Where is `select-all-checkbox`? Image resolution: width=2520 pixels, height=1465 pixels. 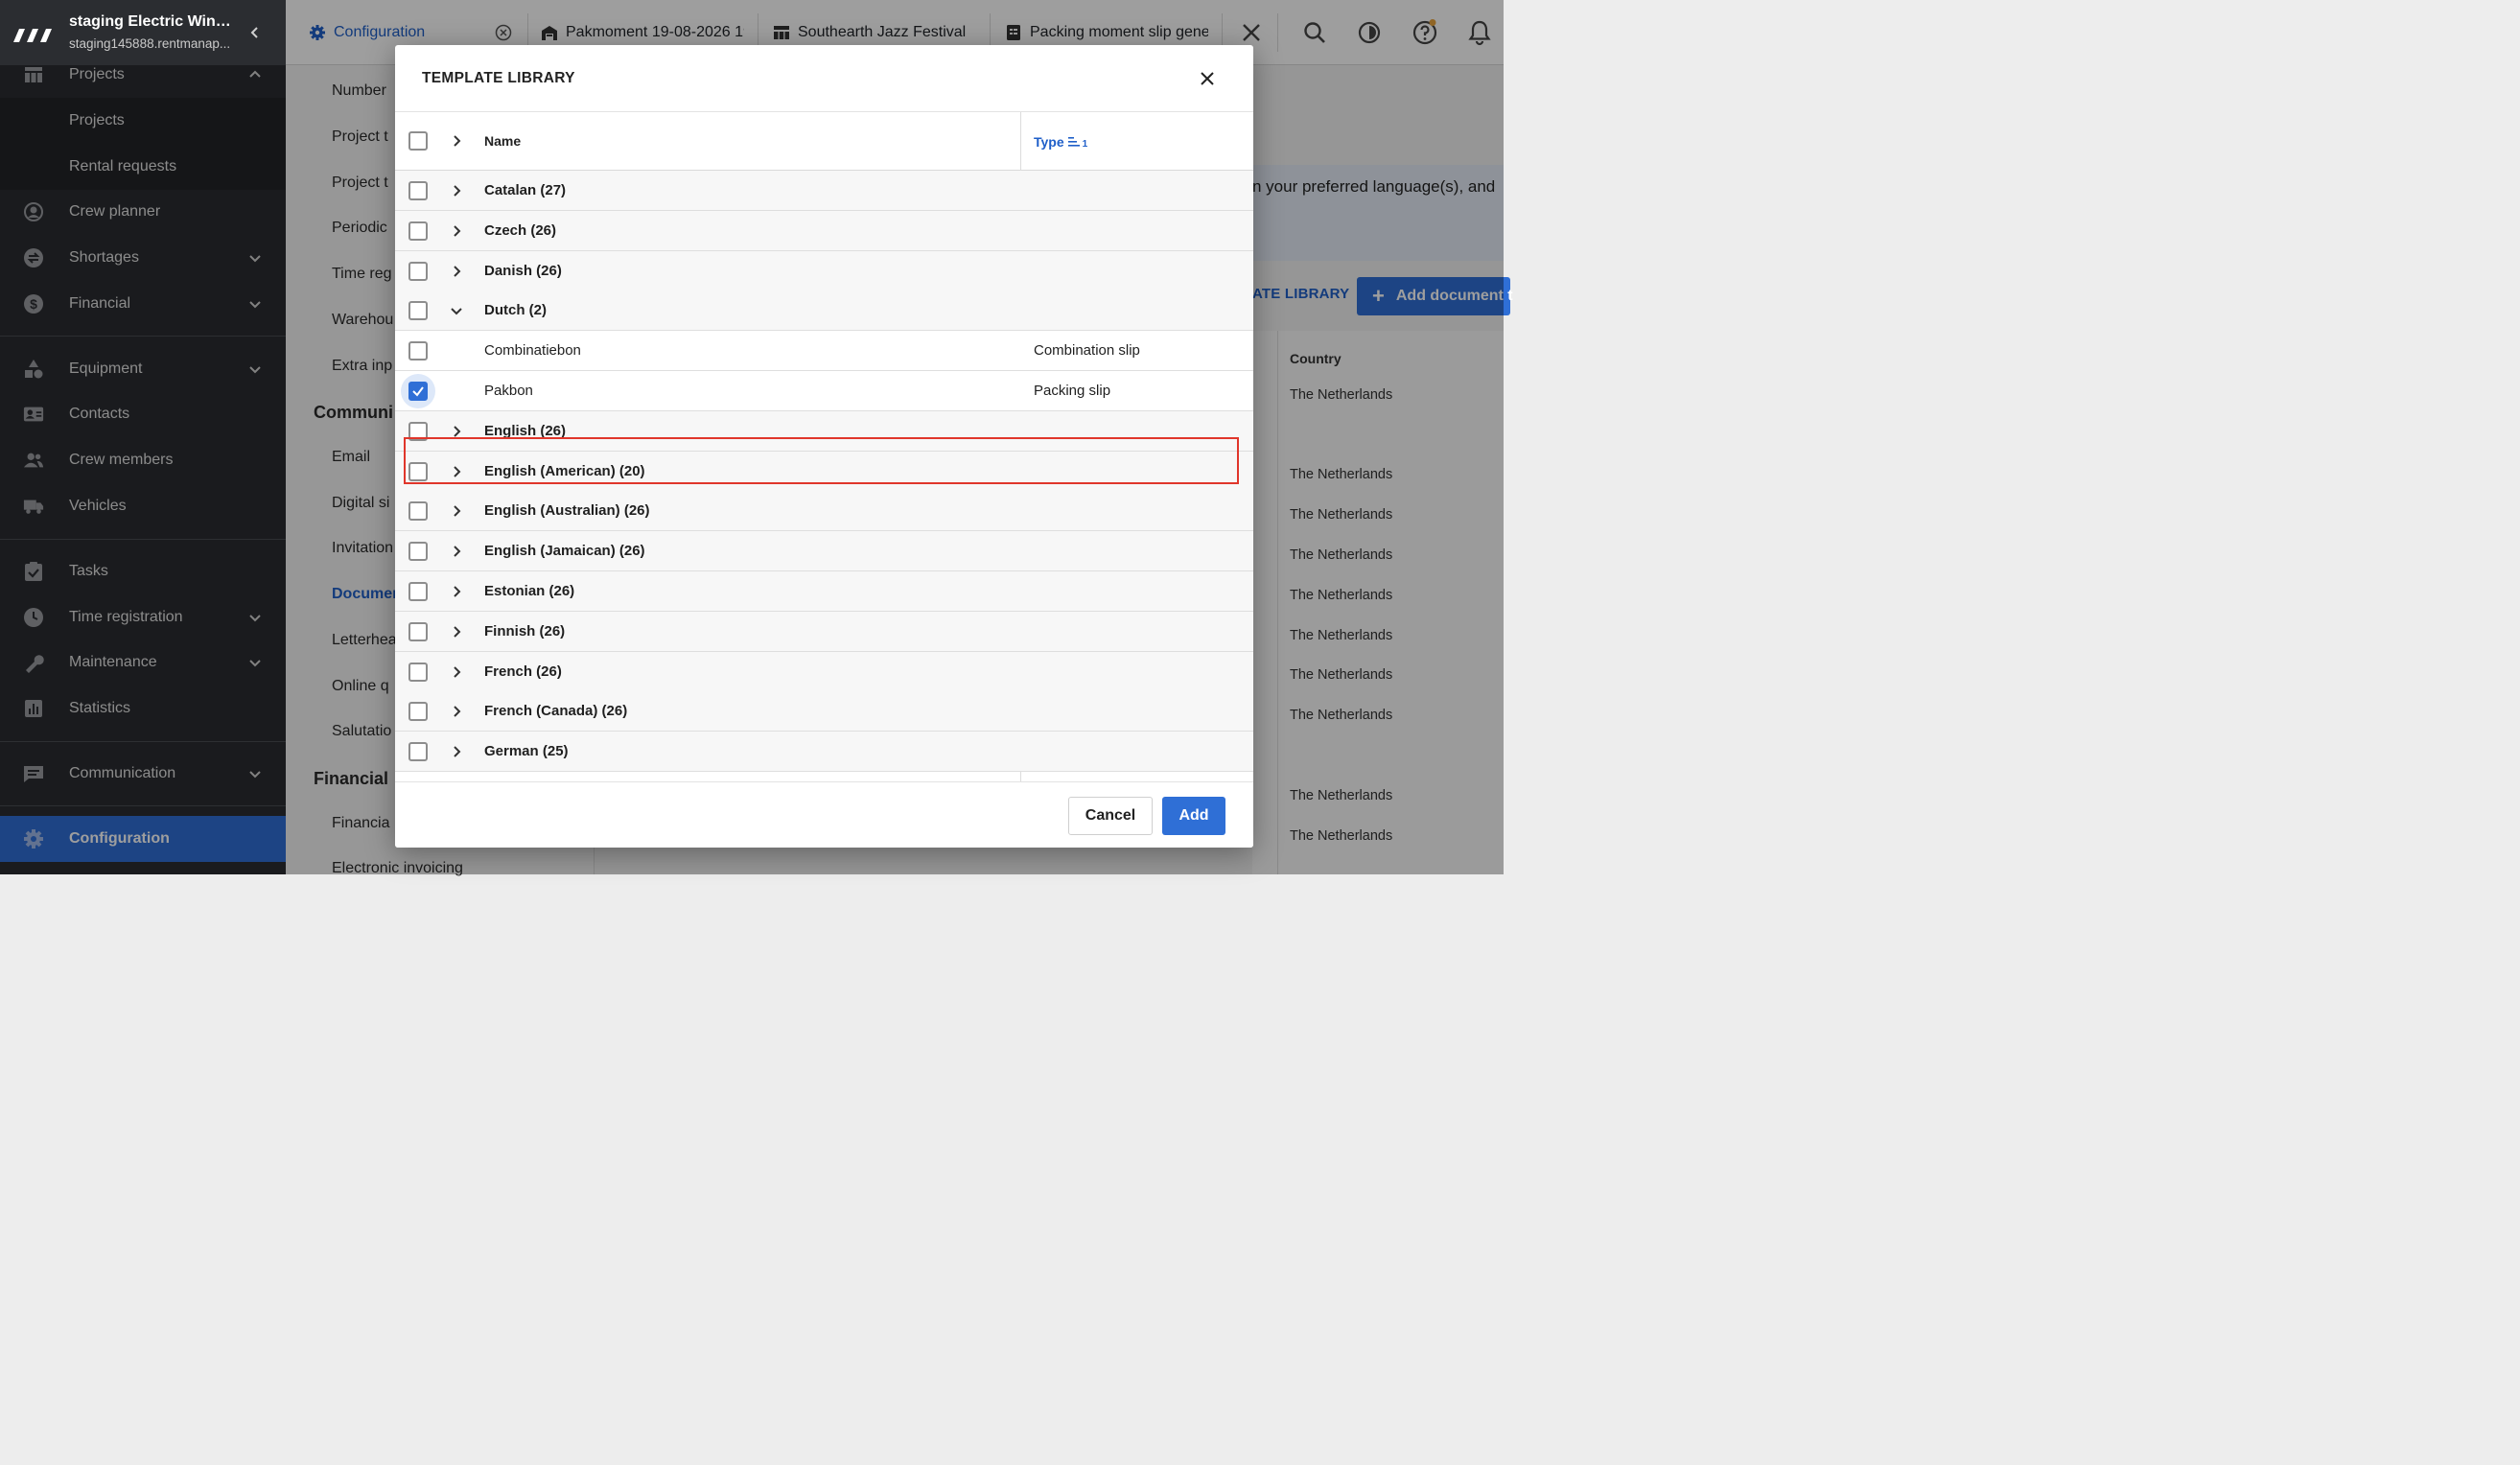 select-all-checkbox is located at coordinates (418, 141).